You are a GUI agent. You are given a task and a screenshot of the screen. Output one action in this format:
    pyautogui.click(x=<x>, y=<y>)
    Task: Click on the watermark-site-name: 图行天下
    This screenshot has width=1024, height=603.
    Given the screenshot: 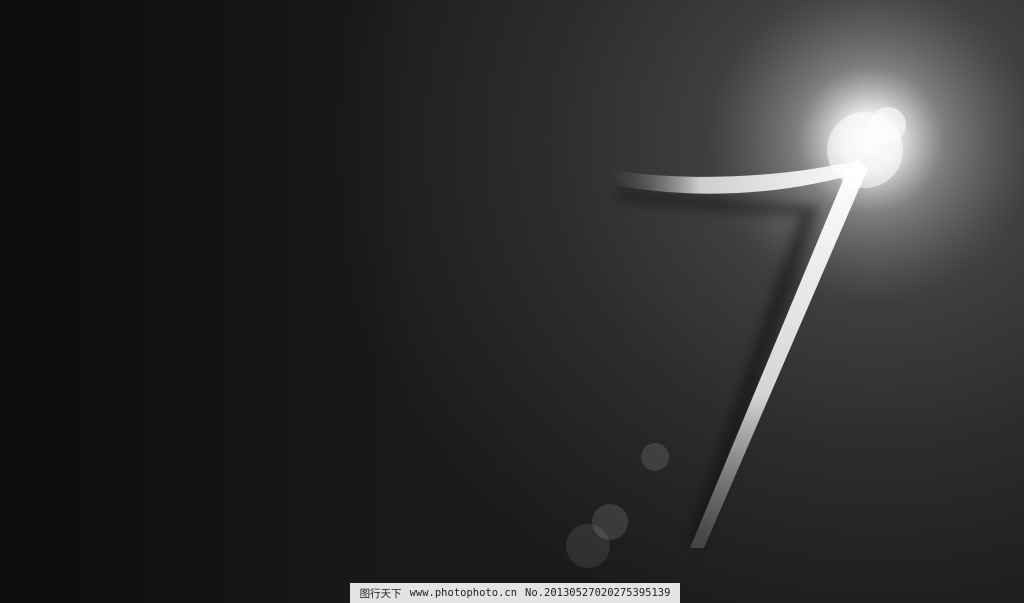 What is the action you would take?
    pyautogui.click(x=380, y=593)
    